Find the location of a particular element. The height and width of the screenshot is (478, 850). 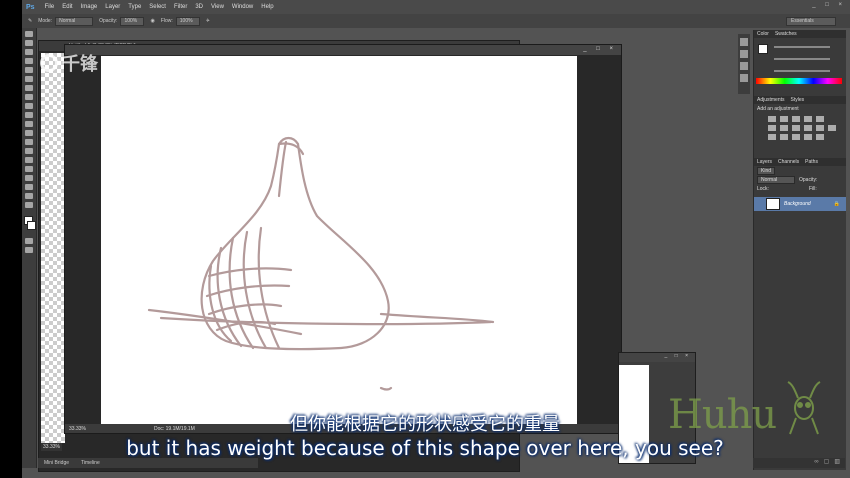

layer-name: Background is located at coordinates (797, 204).